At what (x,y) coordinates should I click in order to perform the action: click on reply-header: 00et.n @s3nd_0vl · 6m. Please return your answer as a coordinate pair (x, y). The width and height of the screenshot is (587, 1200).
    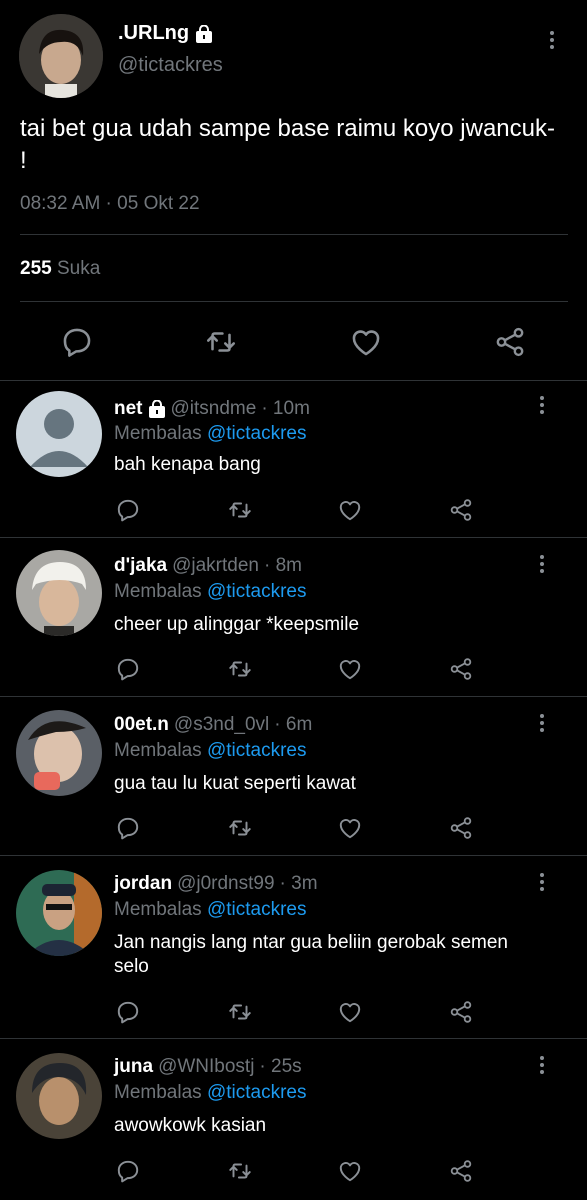
    Looking at the image, I should click on (213, 725).